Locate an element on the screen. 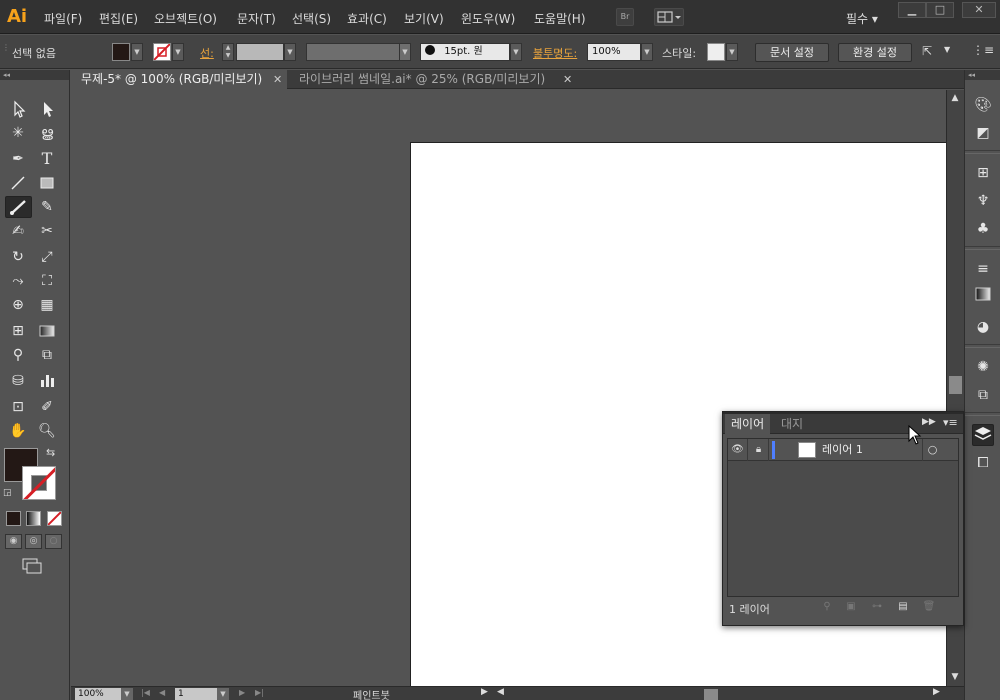 The width and height of the screenshot is (1000, 700). tools-collapse-icon: ◂◂ is located at coordinates (34, 75).